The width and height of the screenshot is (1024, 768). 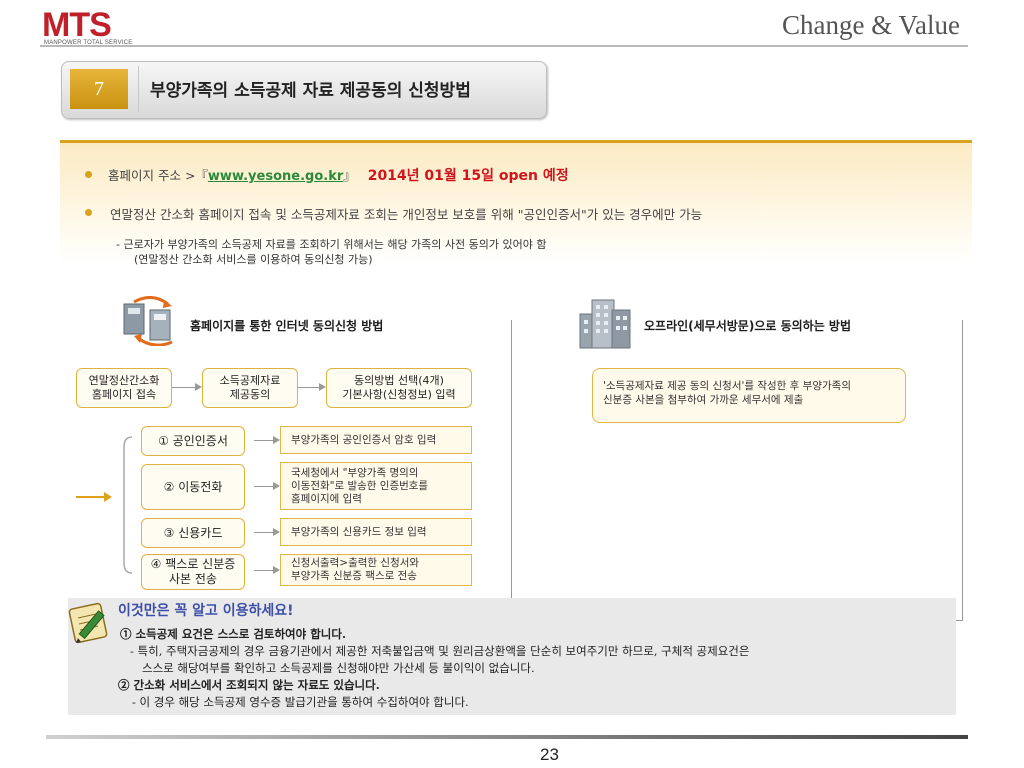 I want to click on footer-divider, so click(x=507, y=737).